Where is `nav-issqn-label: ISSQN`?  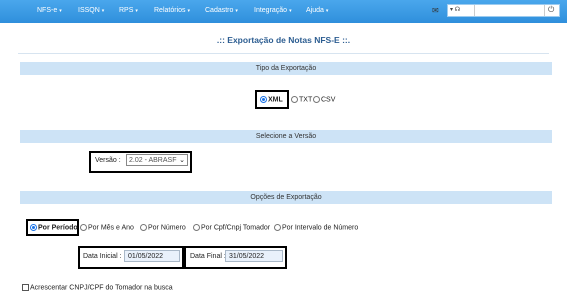 nav-issqn-label: ISSQN is located at coordinates (89, 10).